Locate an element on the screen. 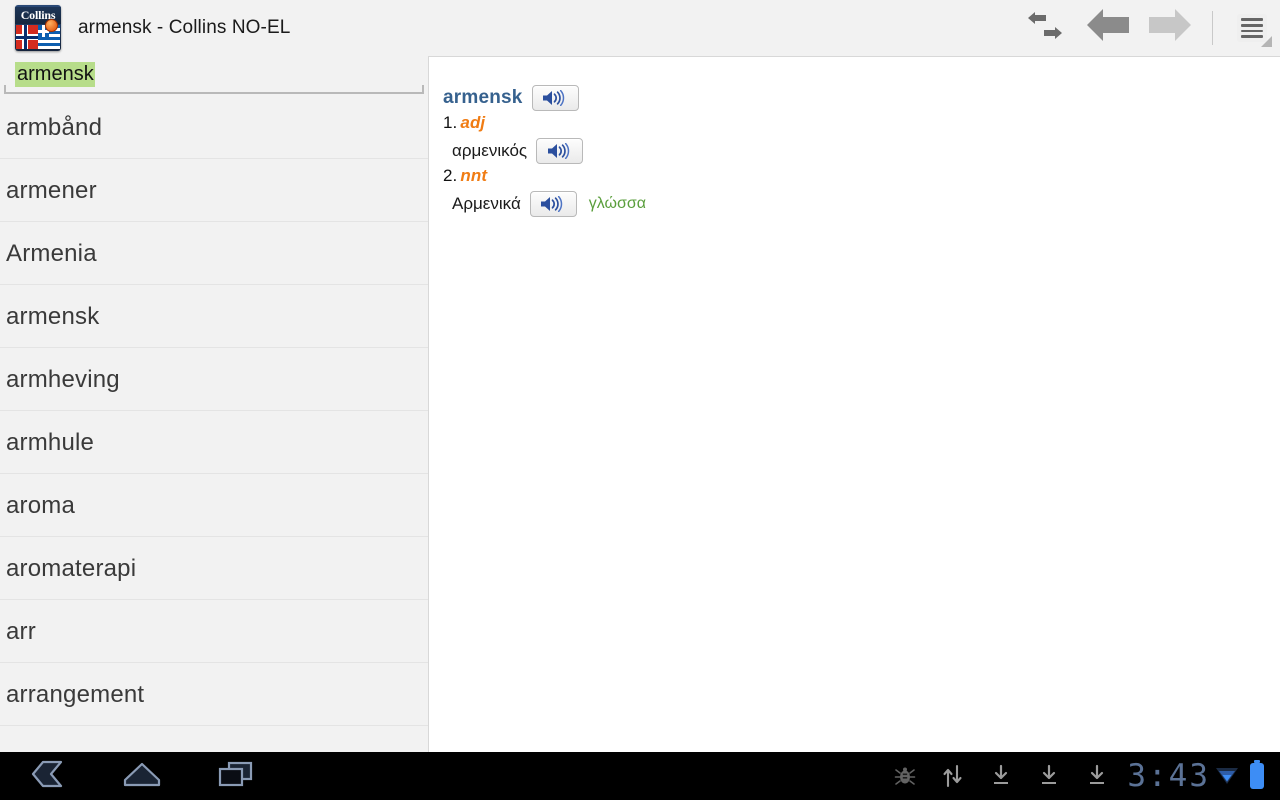 Image resolution: width=1280 pixels, height=800 pixels. status-icons: 3:43 is located at coordinates (1074, 776).